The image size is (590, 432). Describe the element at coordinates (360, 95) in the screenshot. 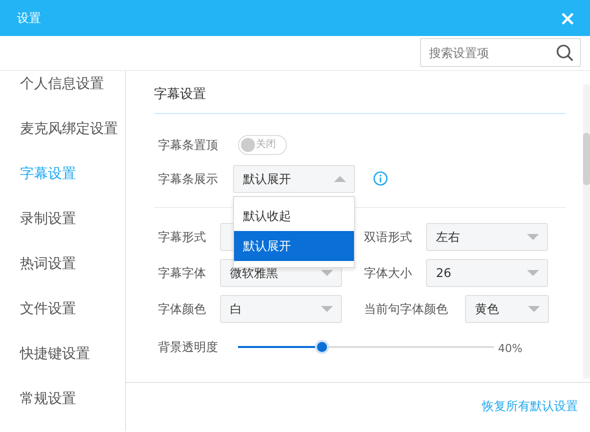

I see `section-title: 字幕设置` at that location.